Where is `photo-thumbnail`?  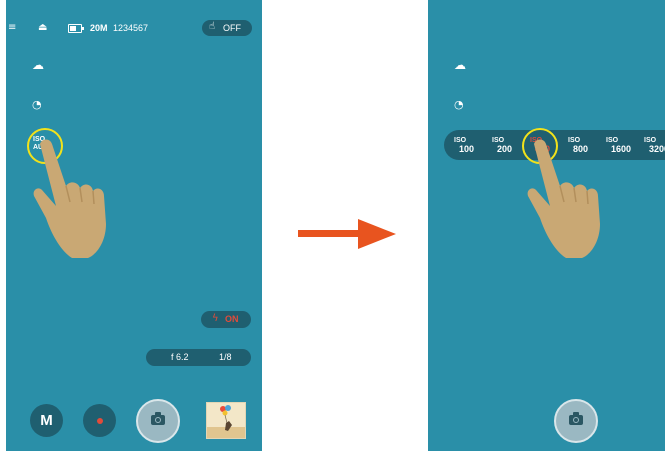 photo-thumbnail is located at coordinates (226, 420).